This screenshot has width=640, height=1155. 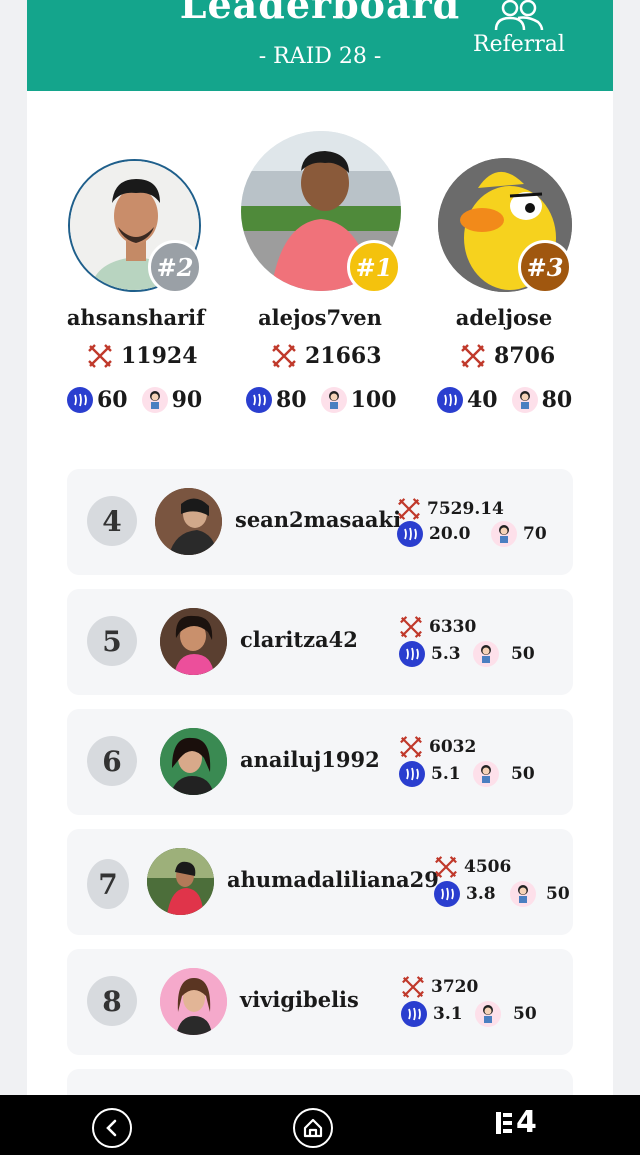 I want to click on score-value: 7529.14, so click(x=465, y=509).